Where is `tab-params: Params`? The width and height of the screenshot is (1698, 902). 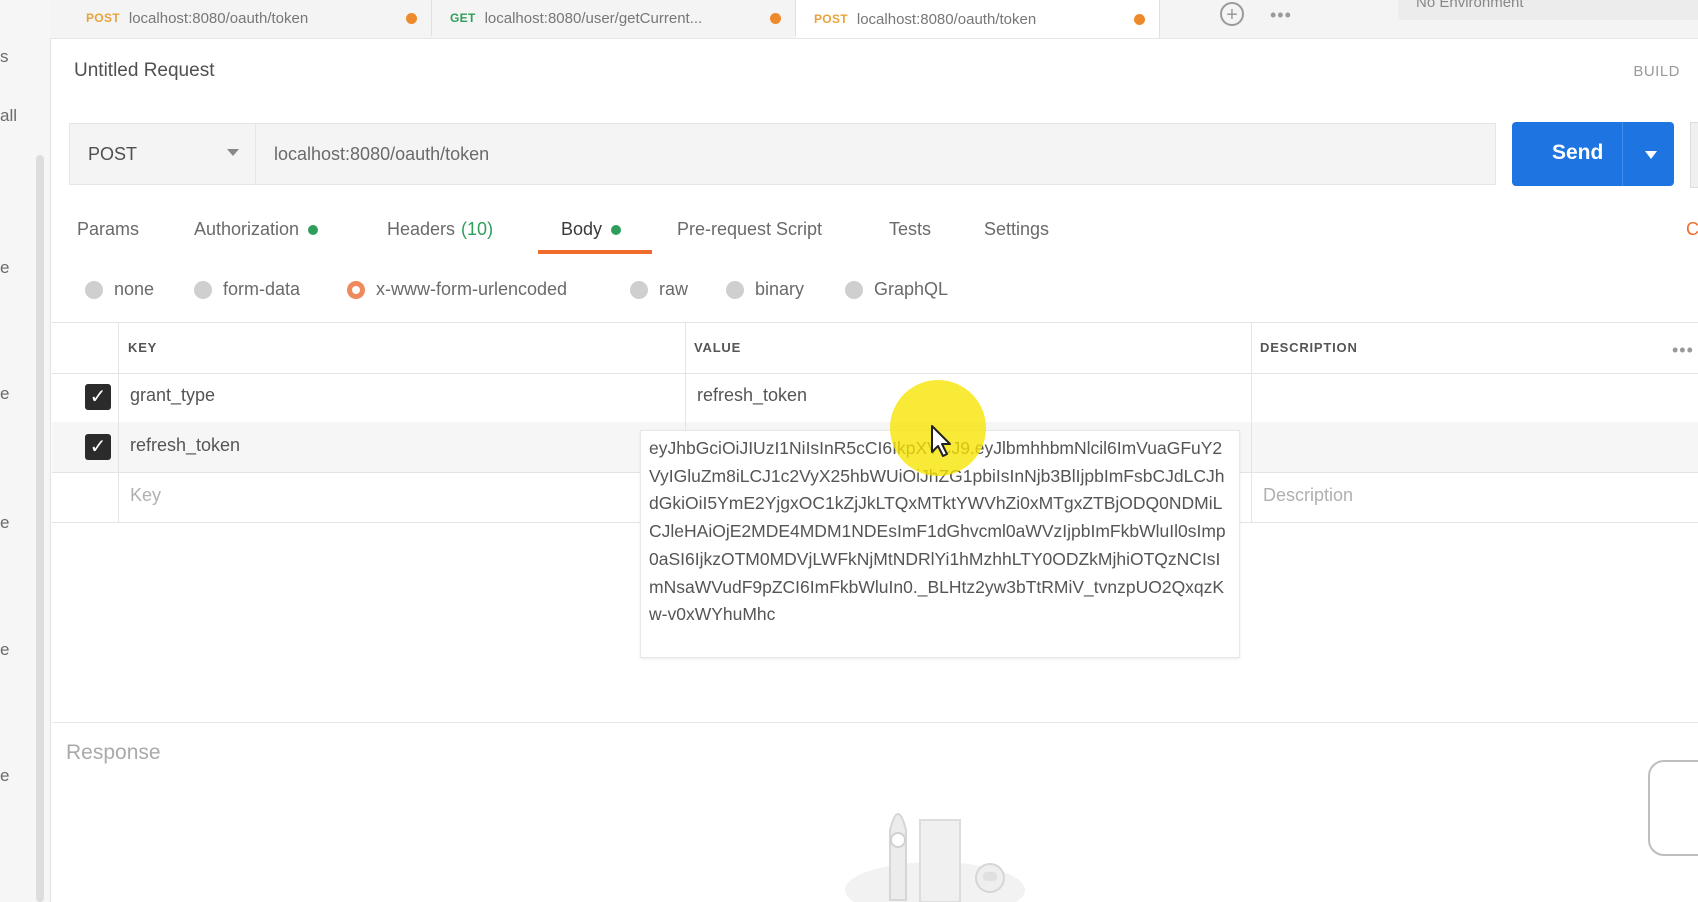 tab-params: Params is located at coordinates (108, 229).